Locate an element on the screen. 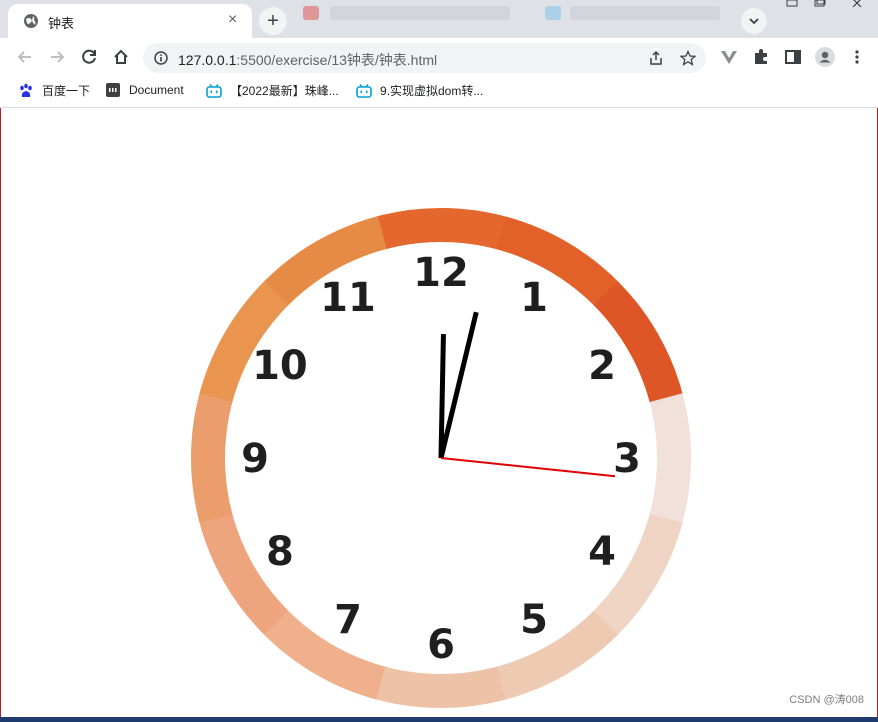  bookmark-label: Document is located at coordinates (156, 90).